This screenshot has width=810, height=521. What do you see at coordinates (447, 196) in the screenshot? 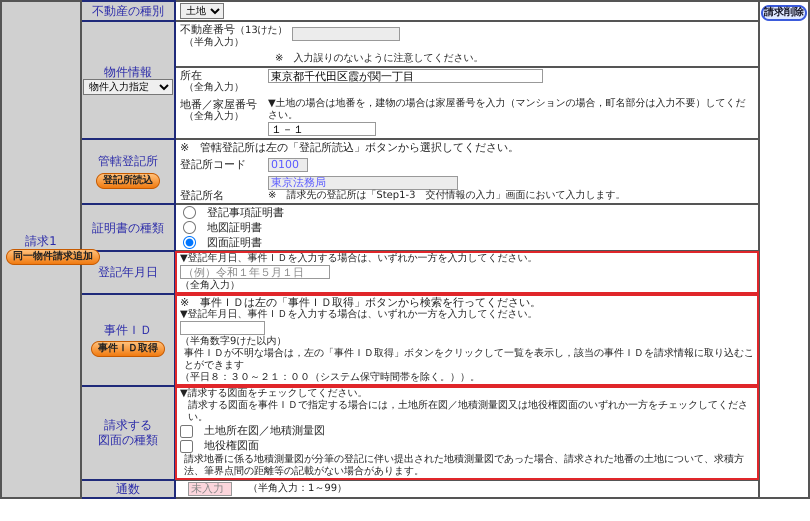
I see `notice-text: ※ 請求先の登記所は「Step1-3 交付情報の入力」画面において入力します。` at bounding box center [447, 196].